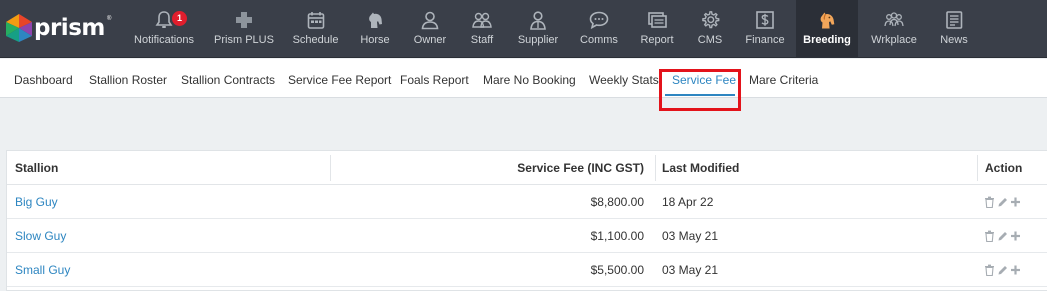 The image size is (1047, 291). I want to click on news-icon, so click(954, 20).